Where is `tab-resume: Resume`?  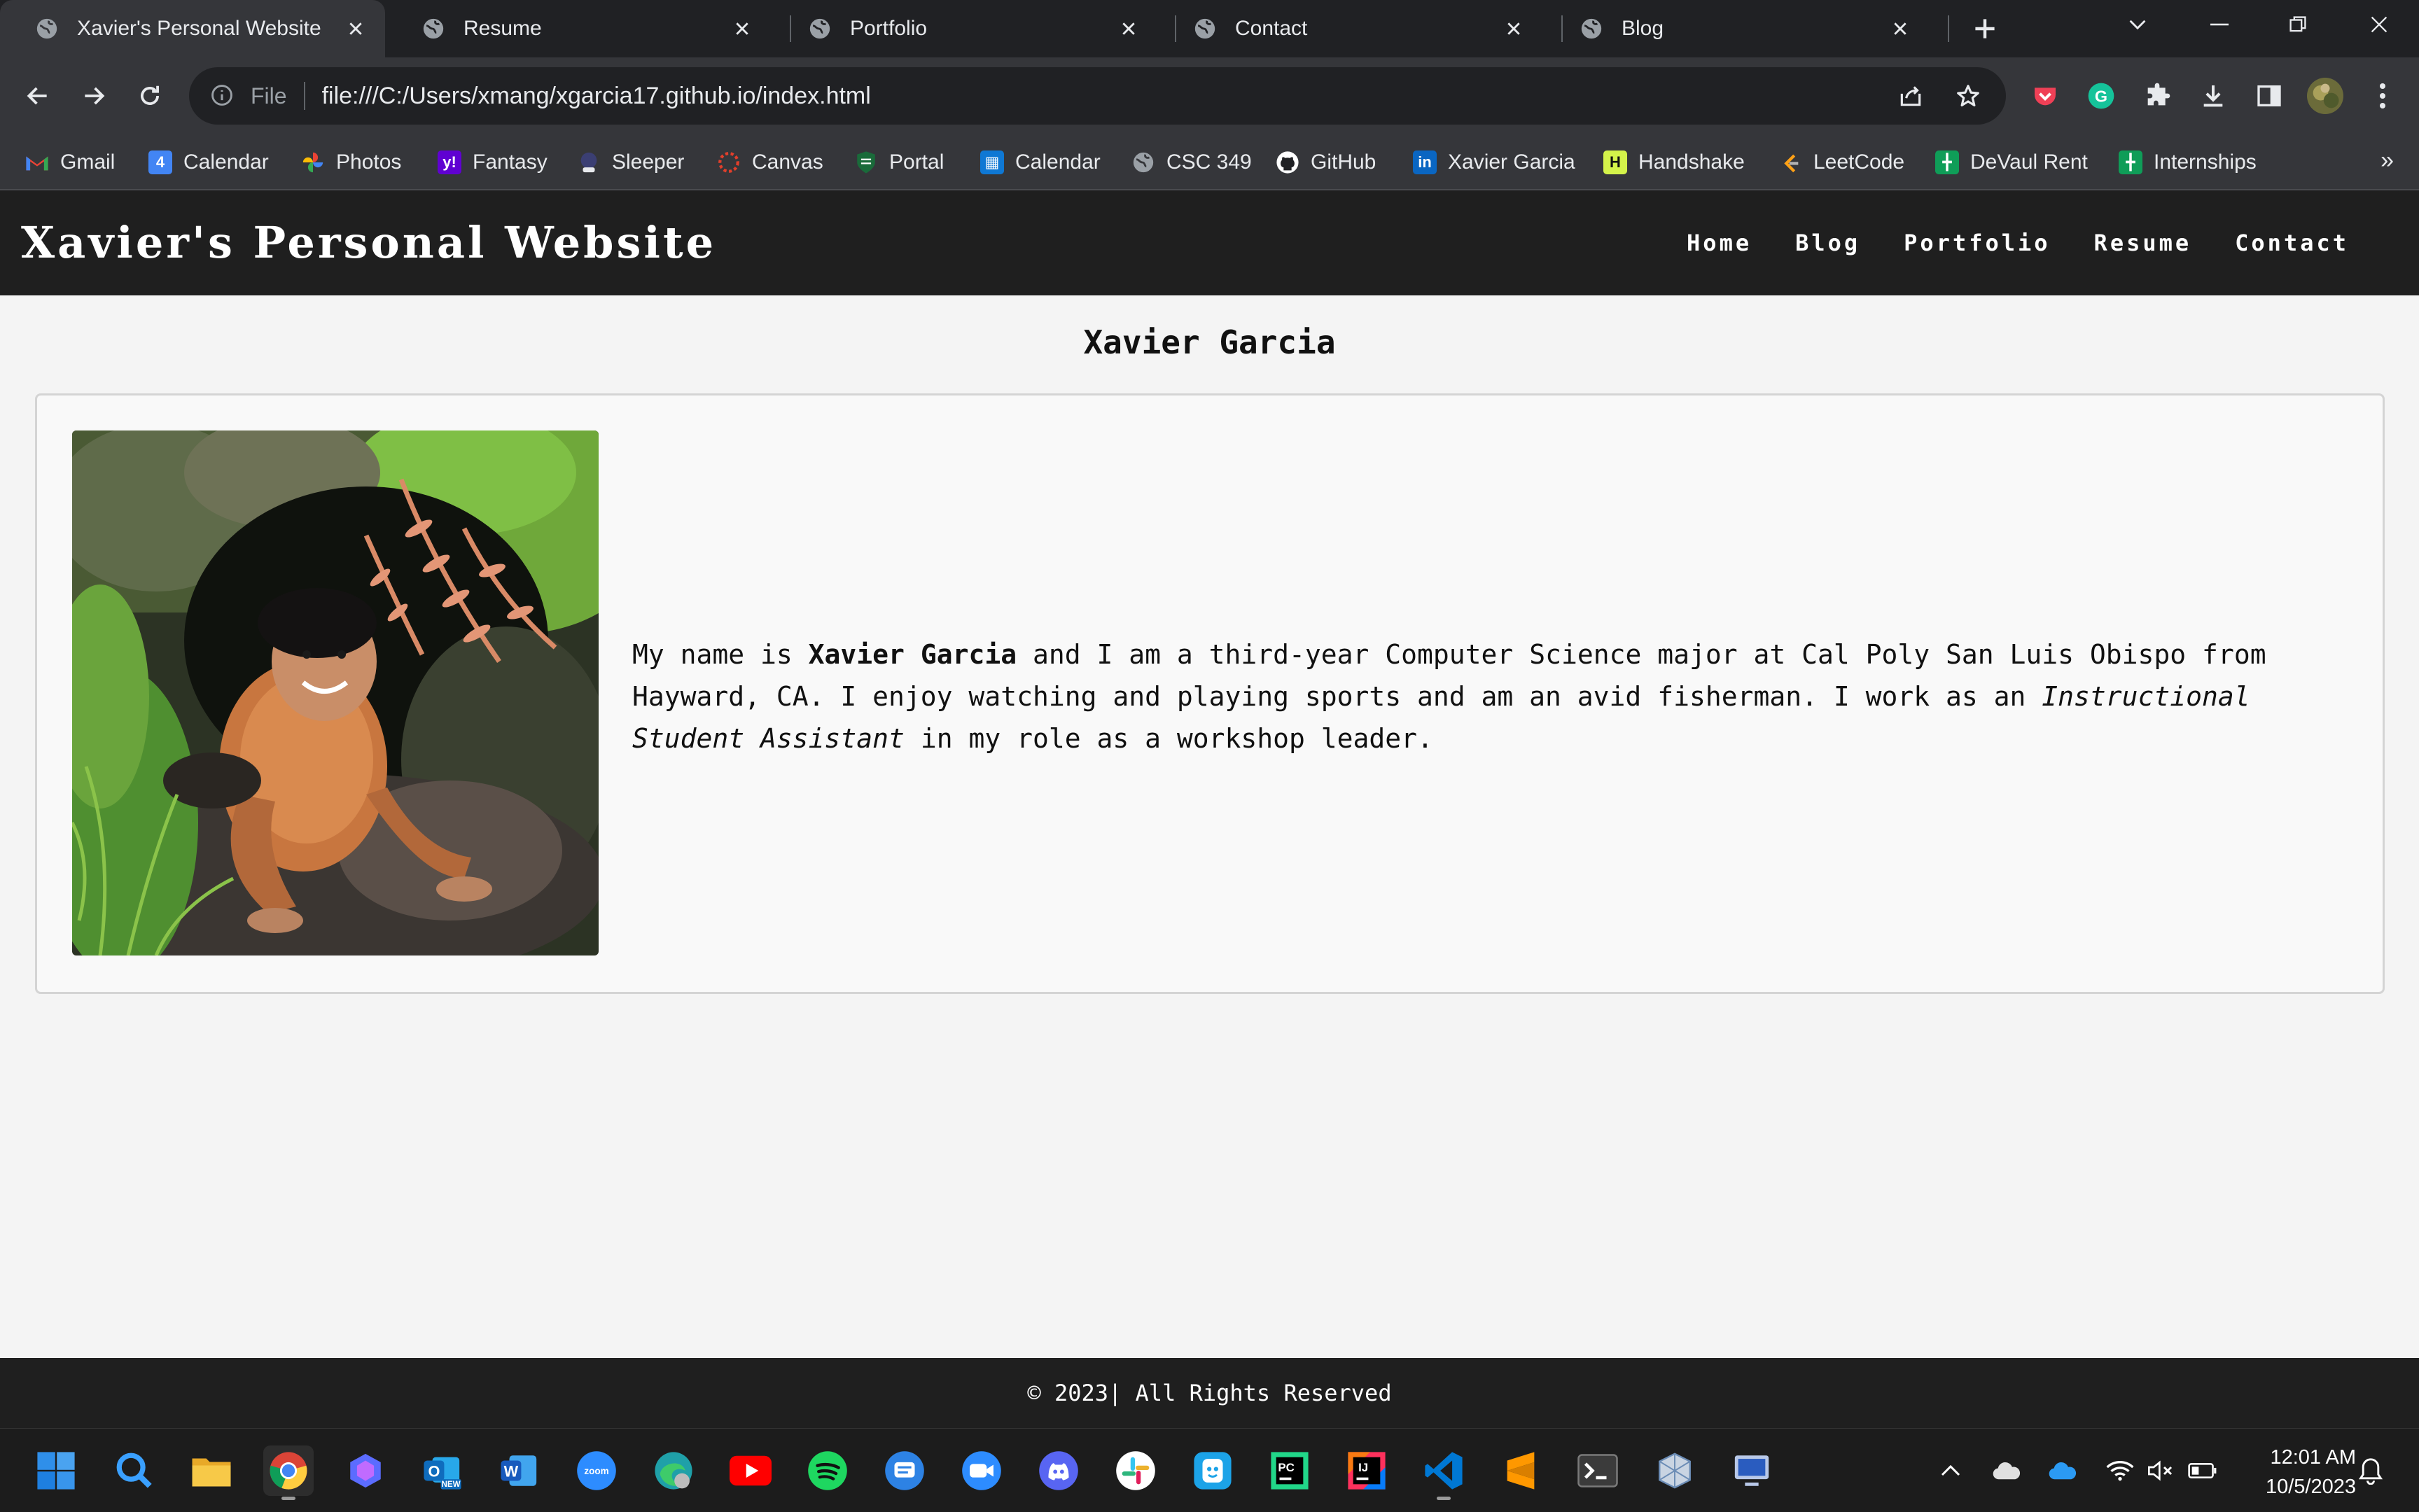 tab-resume: Resume is located at coordinates (579, 28).